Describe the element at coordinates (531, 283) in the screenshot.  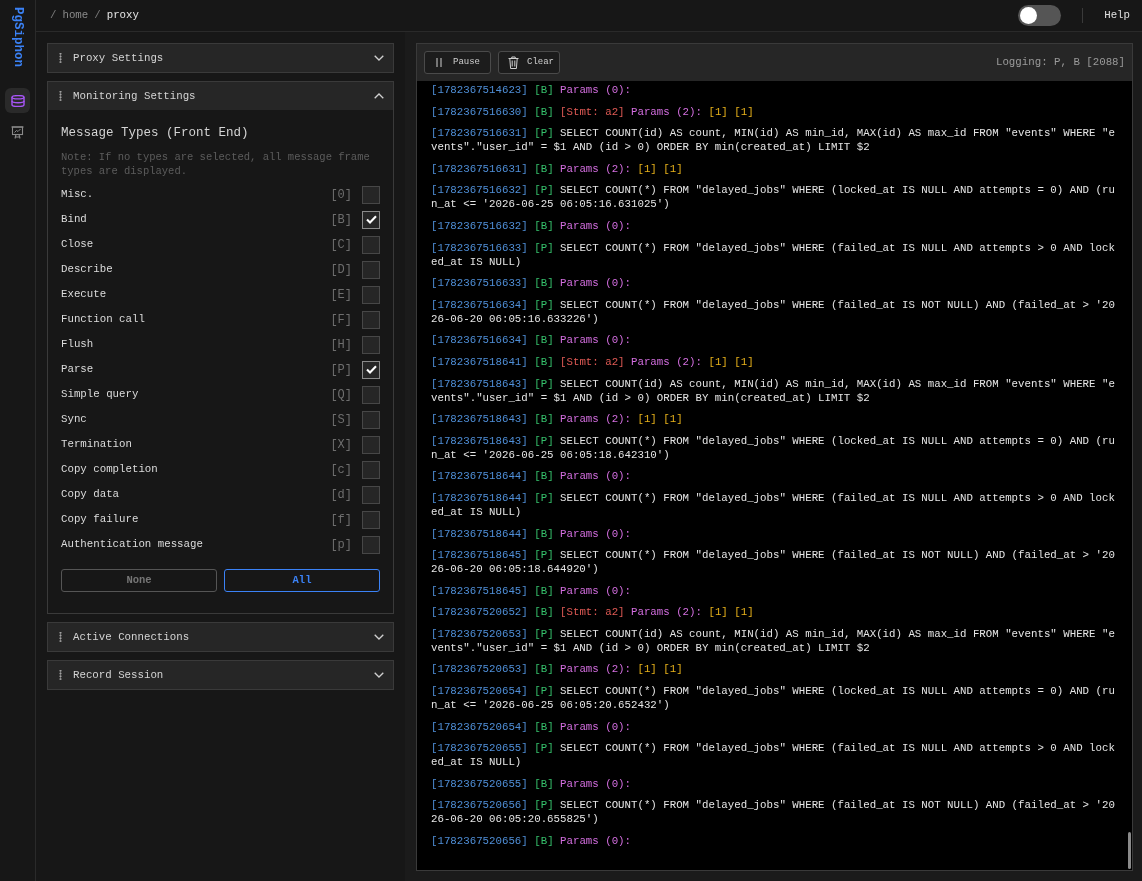
I see `log-entry: [1782367516633] [B] Params (0):` at that location.